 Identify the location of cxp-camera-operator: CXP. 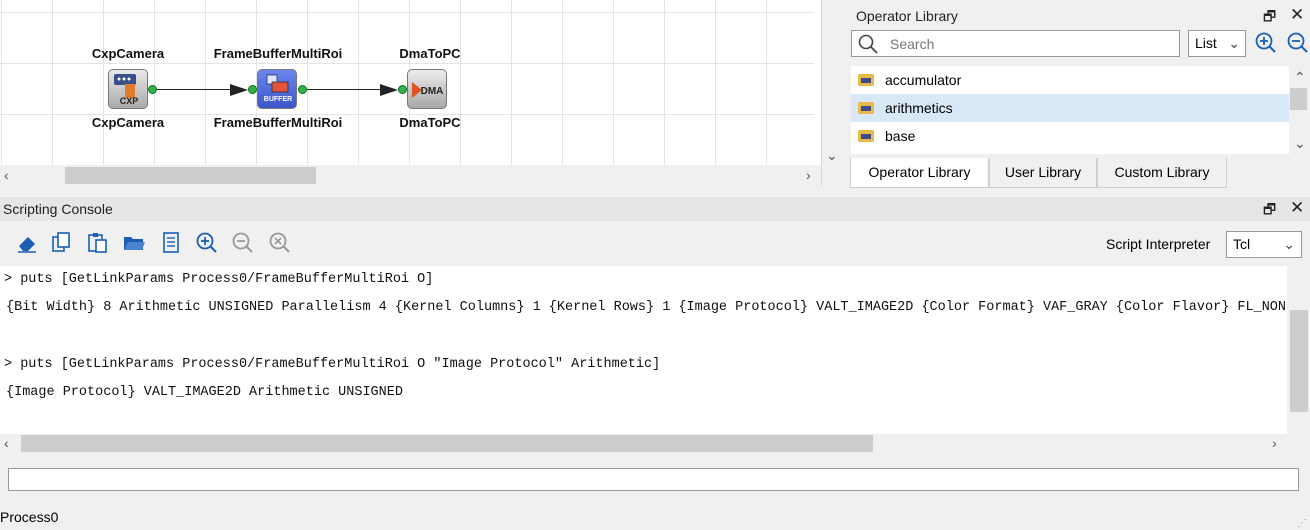
(128, 89).